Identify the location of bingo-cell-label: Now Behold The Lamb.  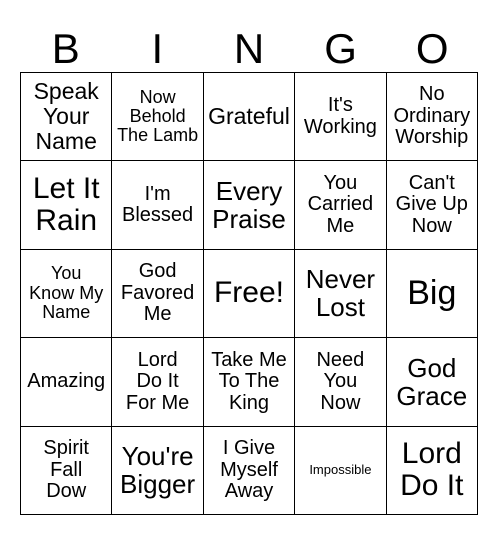
(158, 116).